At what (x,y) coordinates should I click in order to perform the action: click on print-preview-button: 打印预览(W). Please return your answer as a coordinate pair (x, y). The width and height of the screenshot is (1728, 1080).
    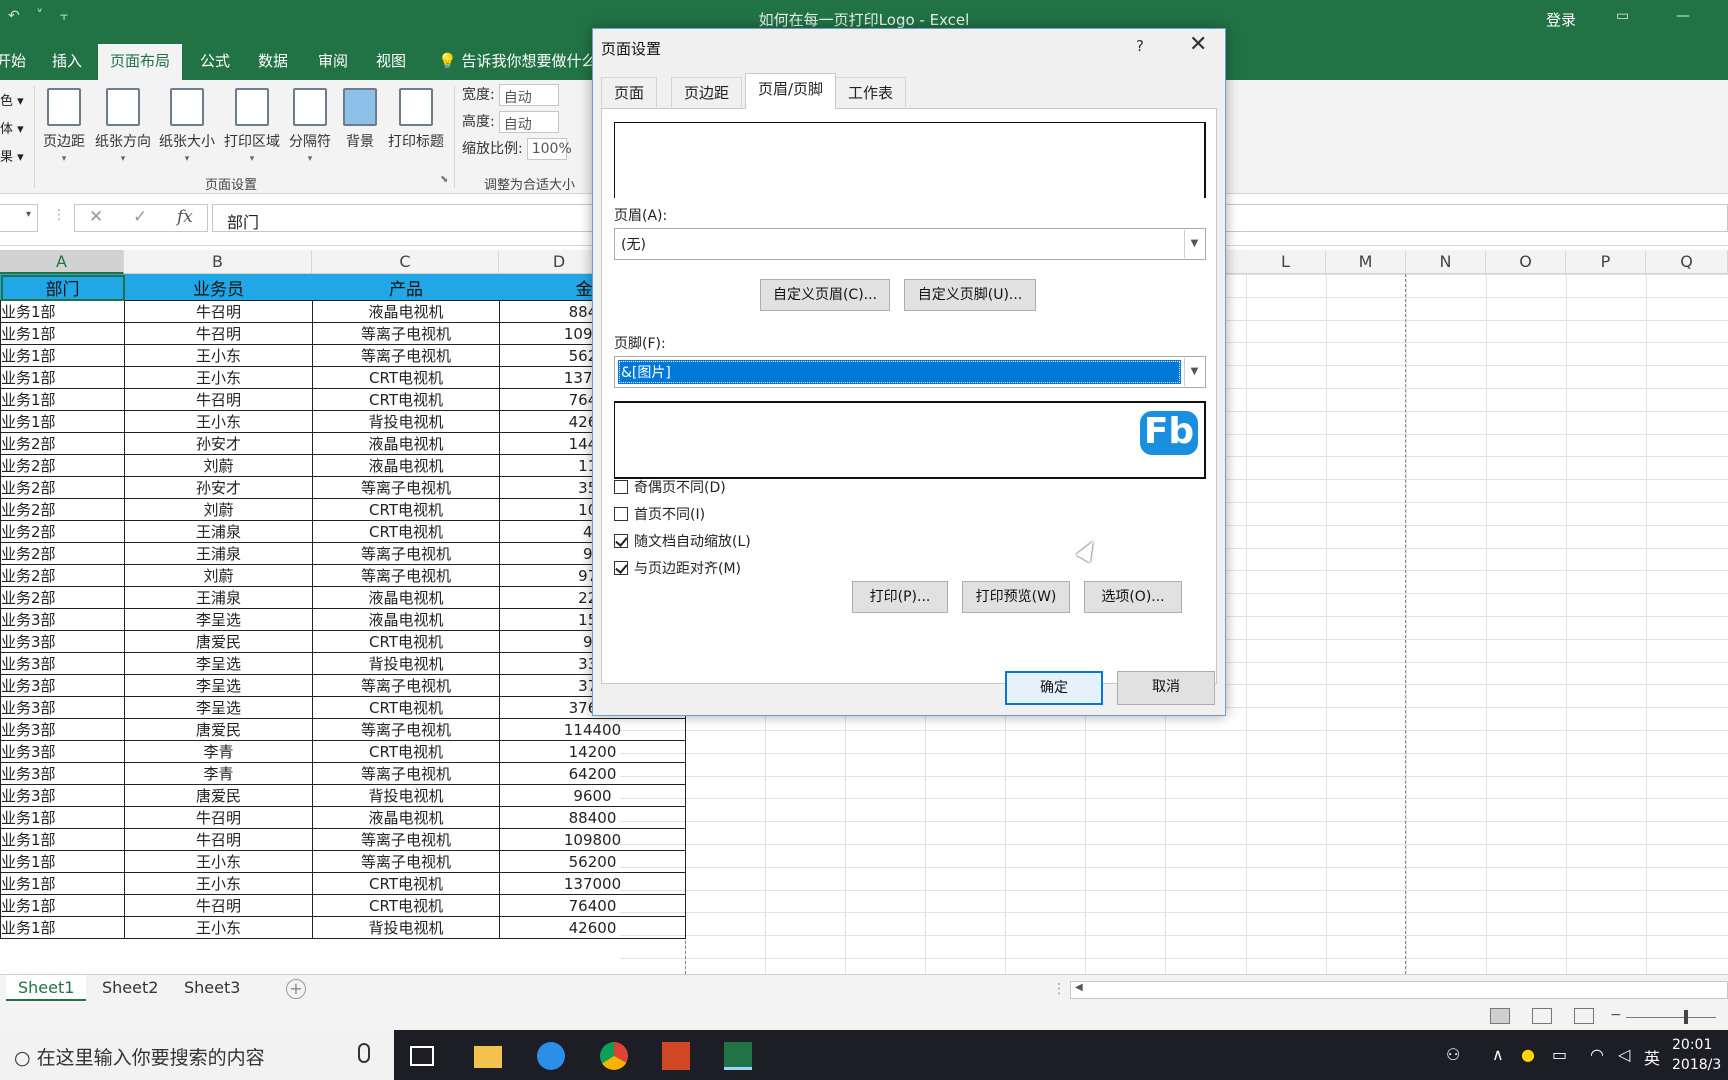
    Looking at the image, I should click on (1016, 597).